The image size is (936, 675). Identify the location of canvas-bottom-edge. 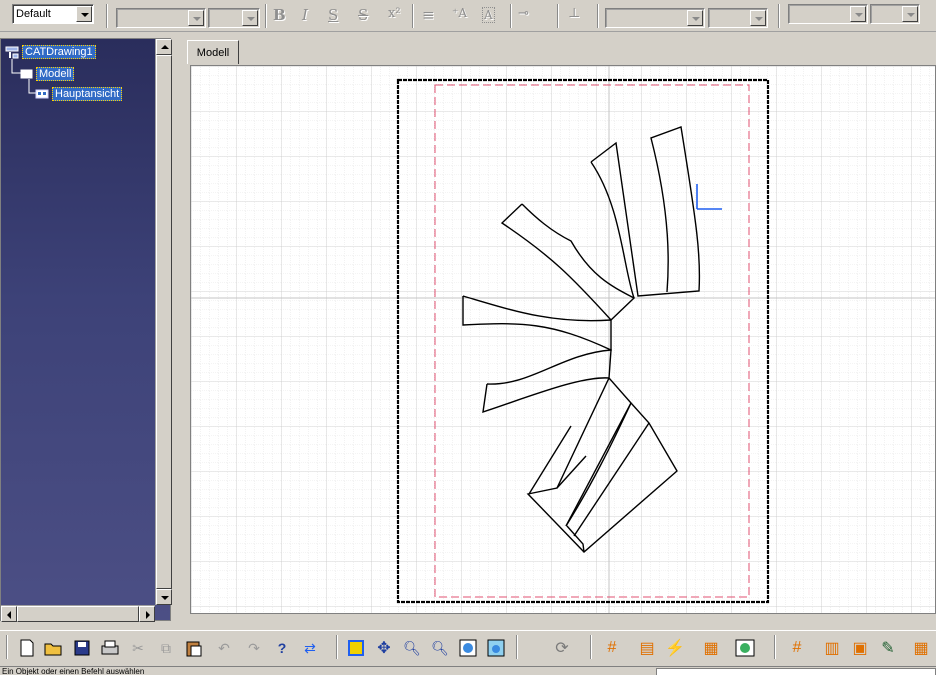
(563, 616).